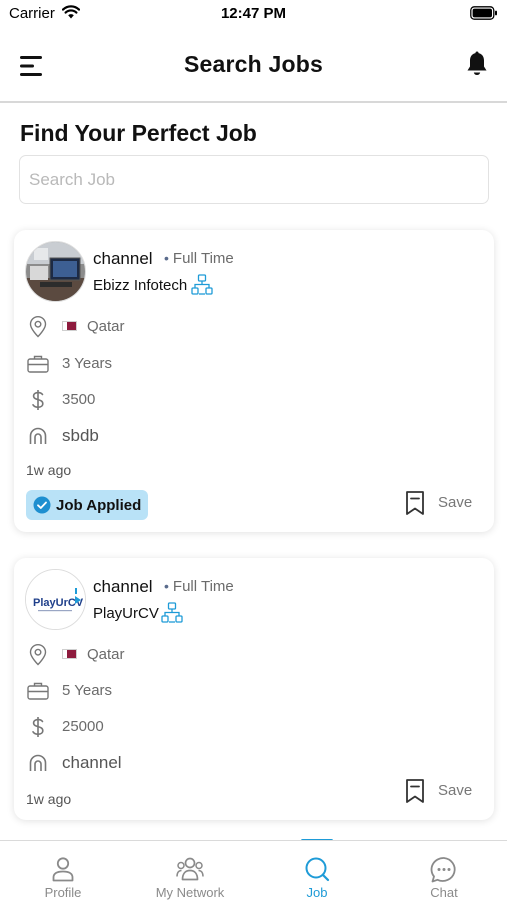 The width and height of the screenshot is (507, 900). Describe the element at coordinates (87, 363) in the screenshot. I see `experience-text: 3 Years` at that location.